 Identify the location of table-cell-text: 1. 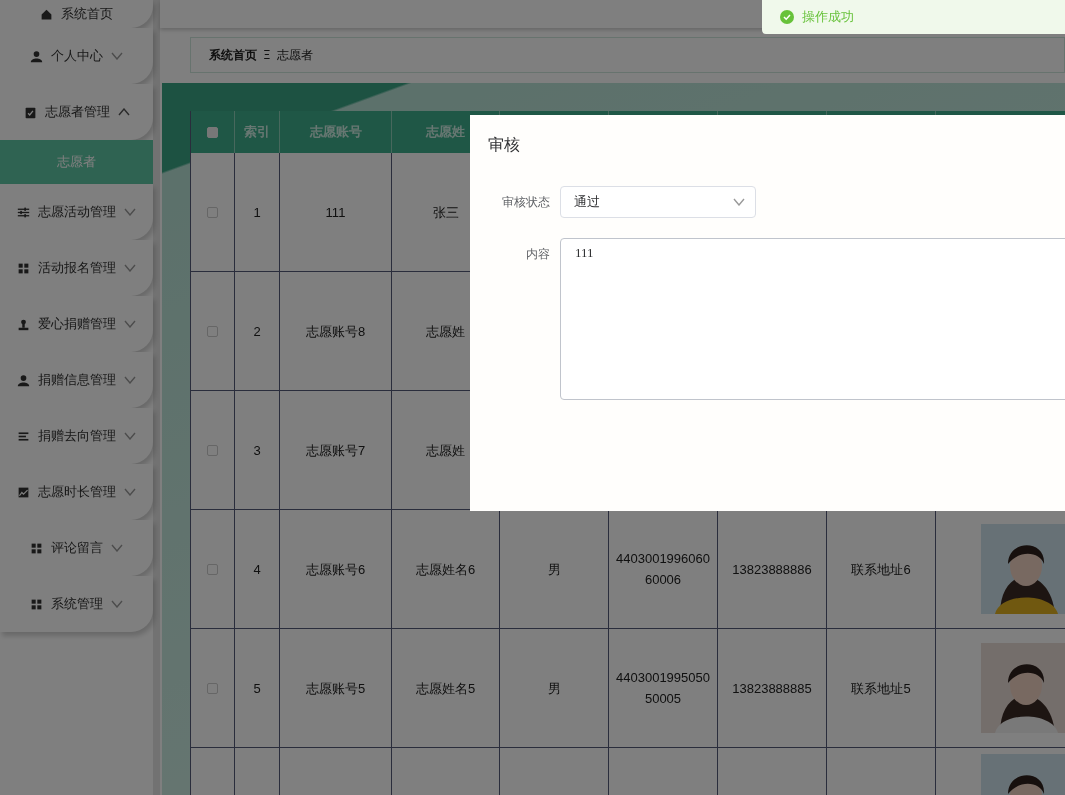
(257, 212).